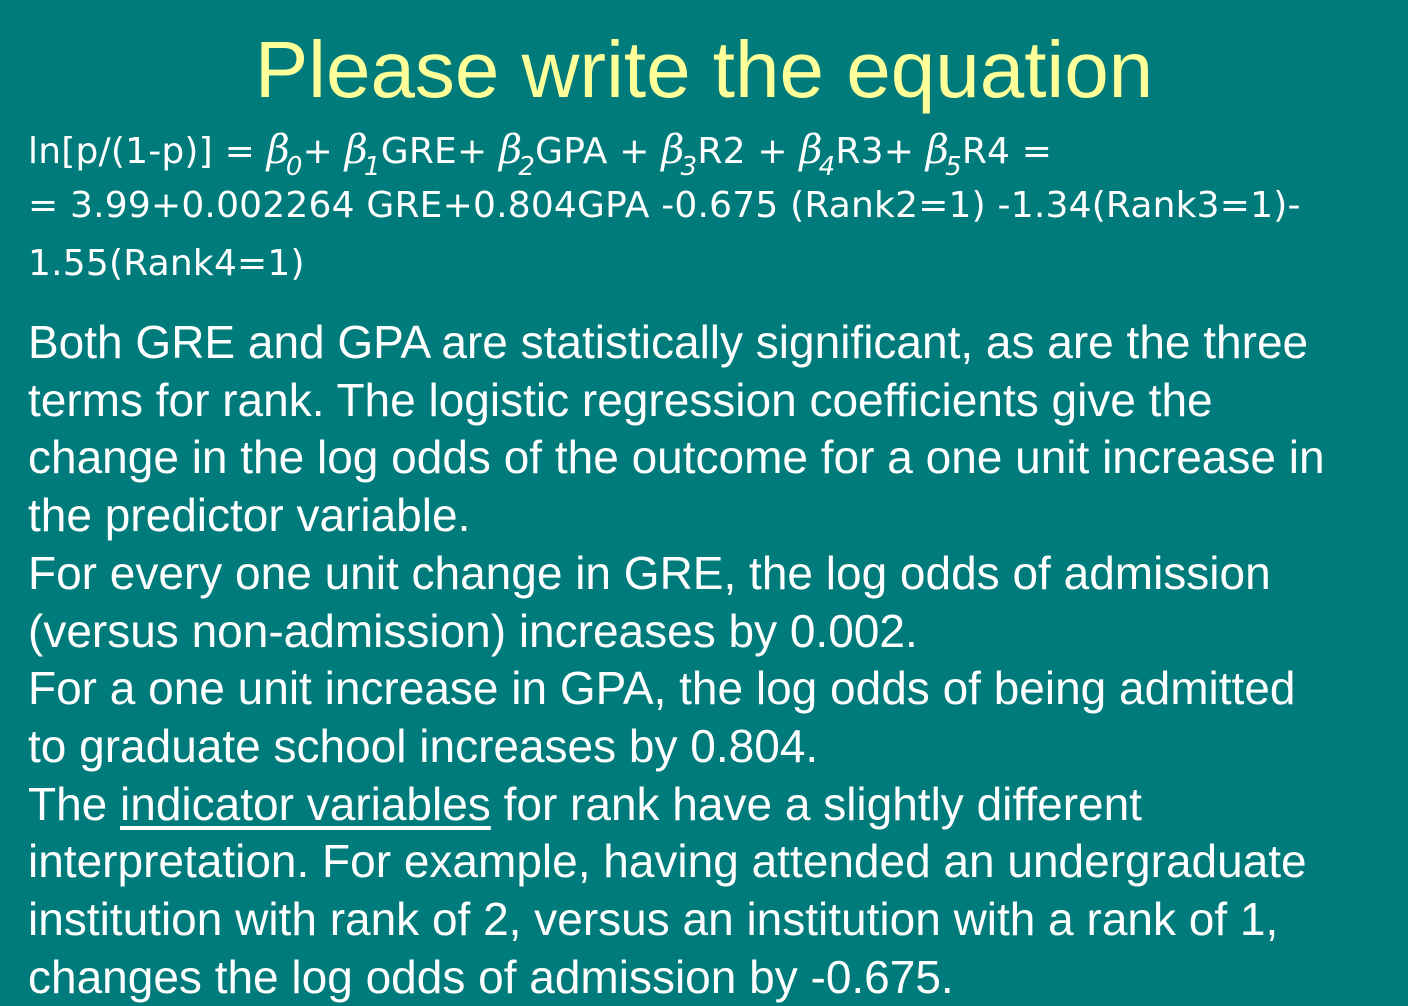 The width and height of the screenshot is (1408, 1006). What do you see at coordinates (527, 167) in the screenshot?
I see `beta-2-subscript: 2` at bounding box center [527, 167].